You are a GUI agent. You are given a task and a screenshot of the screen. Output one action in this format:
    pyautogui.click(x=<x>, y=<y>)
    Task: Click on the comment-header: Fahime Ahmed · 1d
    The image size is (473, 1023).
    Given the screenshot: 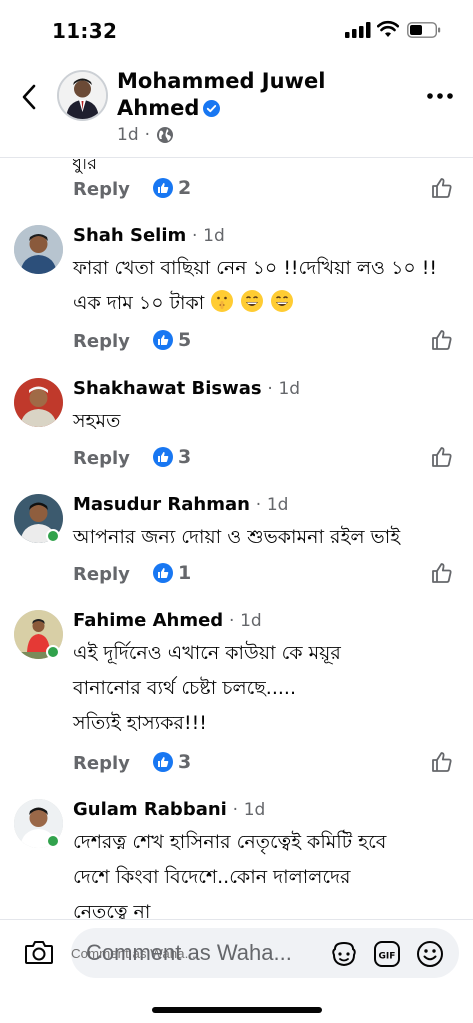 What is the action you would take?
    pyautogui.click(x=167, y=620)
    